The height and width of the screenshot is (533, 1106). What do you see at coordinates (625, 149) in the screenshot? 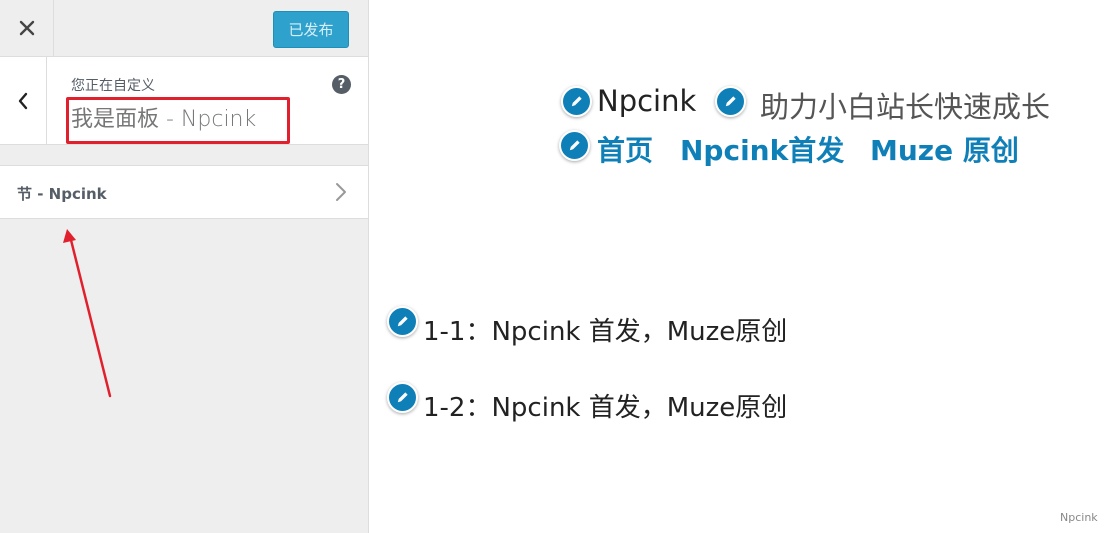
I see `menu-item-home: 首页` at bounding box center [625, 149].